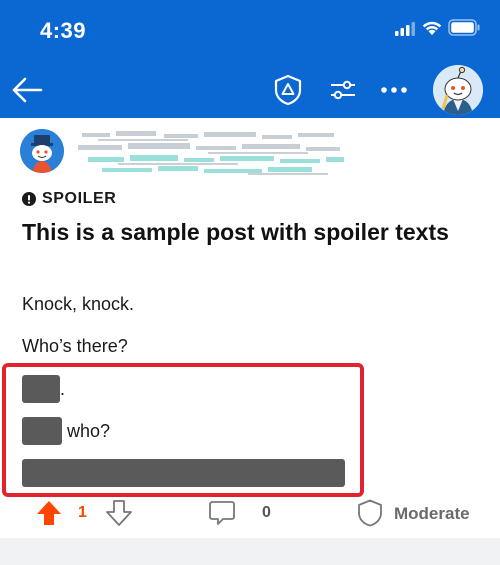 This screenshot has width=500, height=565. I want to click on mod-shield-icon, so click(288, 90).